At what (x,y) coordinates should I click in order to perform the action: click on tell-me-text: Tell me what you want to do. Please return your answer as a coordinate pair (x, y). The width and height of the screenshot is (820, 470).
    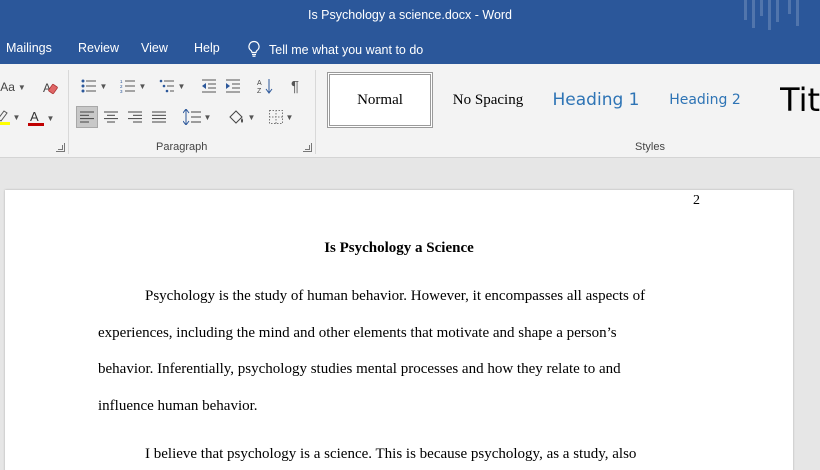
    Looking at the image, I should click on (346, 50).